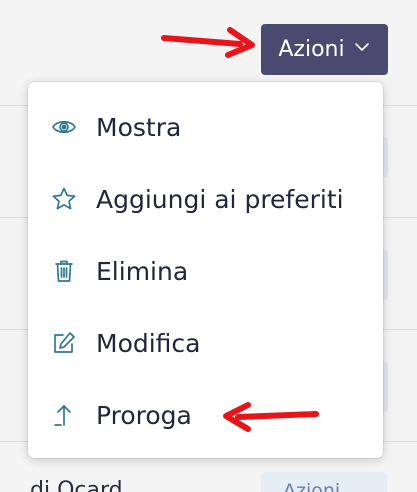  Describe the element at coordinates (311, 49) in the screenshot. I see `azioni-button-label: Azioni` at that location.